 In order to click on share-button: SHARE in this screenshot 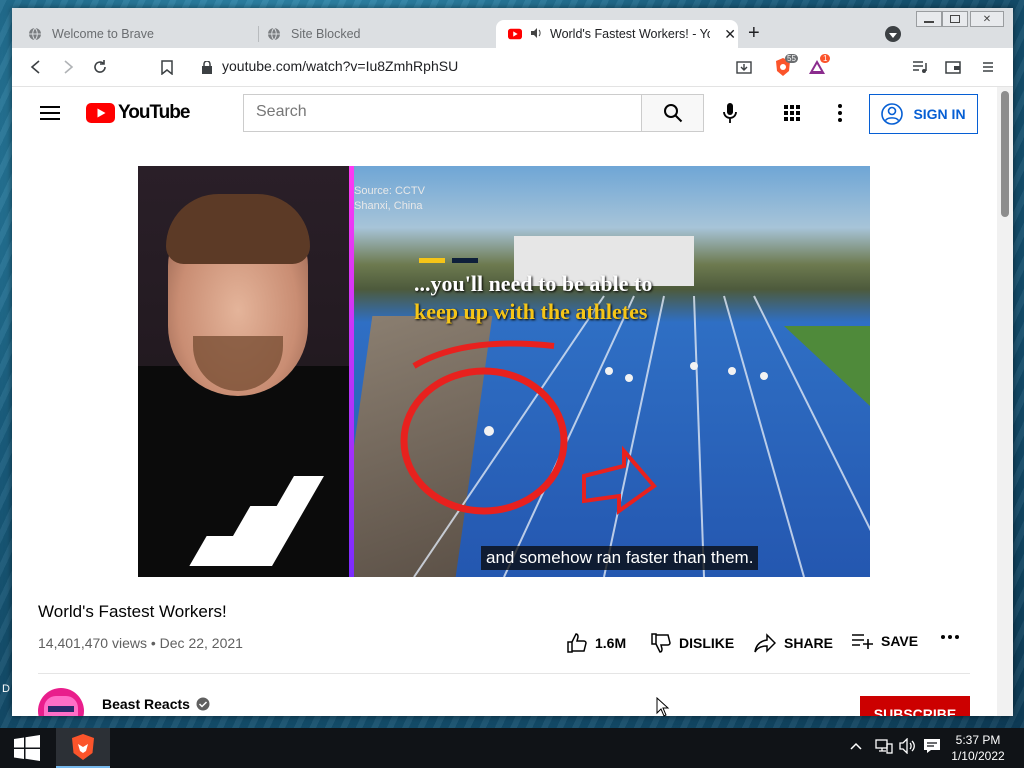, I will do `click(793, 643)`.